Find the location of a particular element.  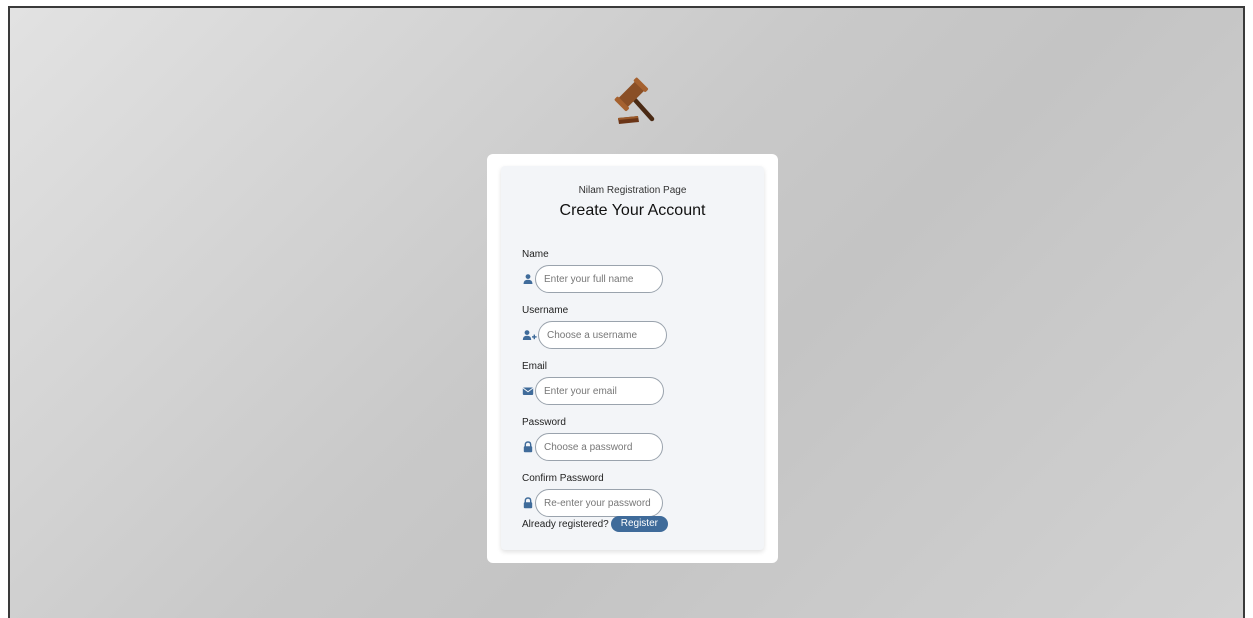

password-field-group: Password is located at coordinates (592, 438).